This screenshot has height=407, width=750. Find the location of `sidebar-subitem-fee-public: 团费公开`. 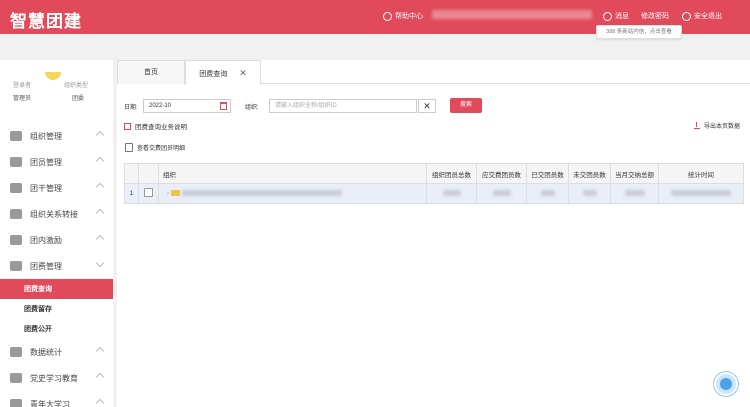

sidebar-subitem-fee-public: 团费公开 is located at coordinates (56, 329).